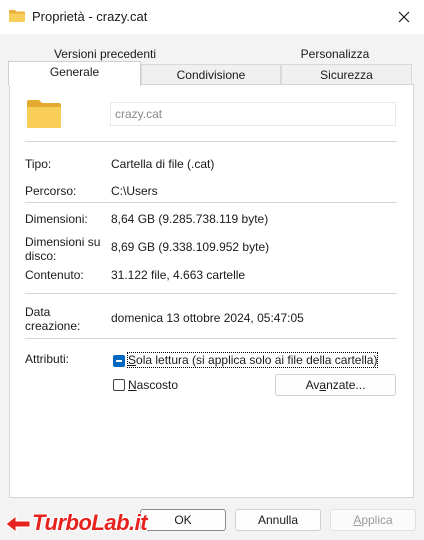 Image resolution: width=424 pixels, height=540 pixels. I want to click on tab-condivisione: Condivisione, so click(211, 74).